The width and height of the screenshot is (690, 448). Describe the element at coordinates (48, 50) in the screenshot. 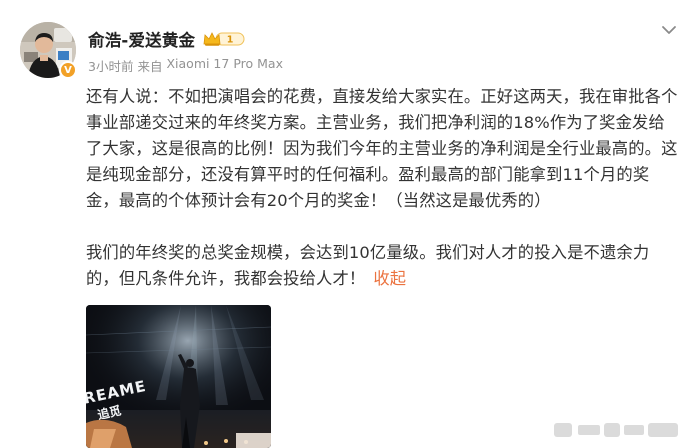

I see `author-avatar: V` at that location.